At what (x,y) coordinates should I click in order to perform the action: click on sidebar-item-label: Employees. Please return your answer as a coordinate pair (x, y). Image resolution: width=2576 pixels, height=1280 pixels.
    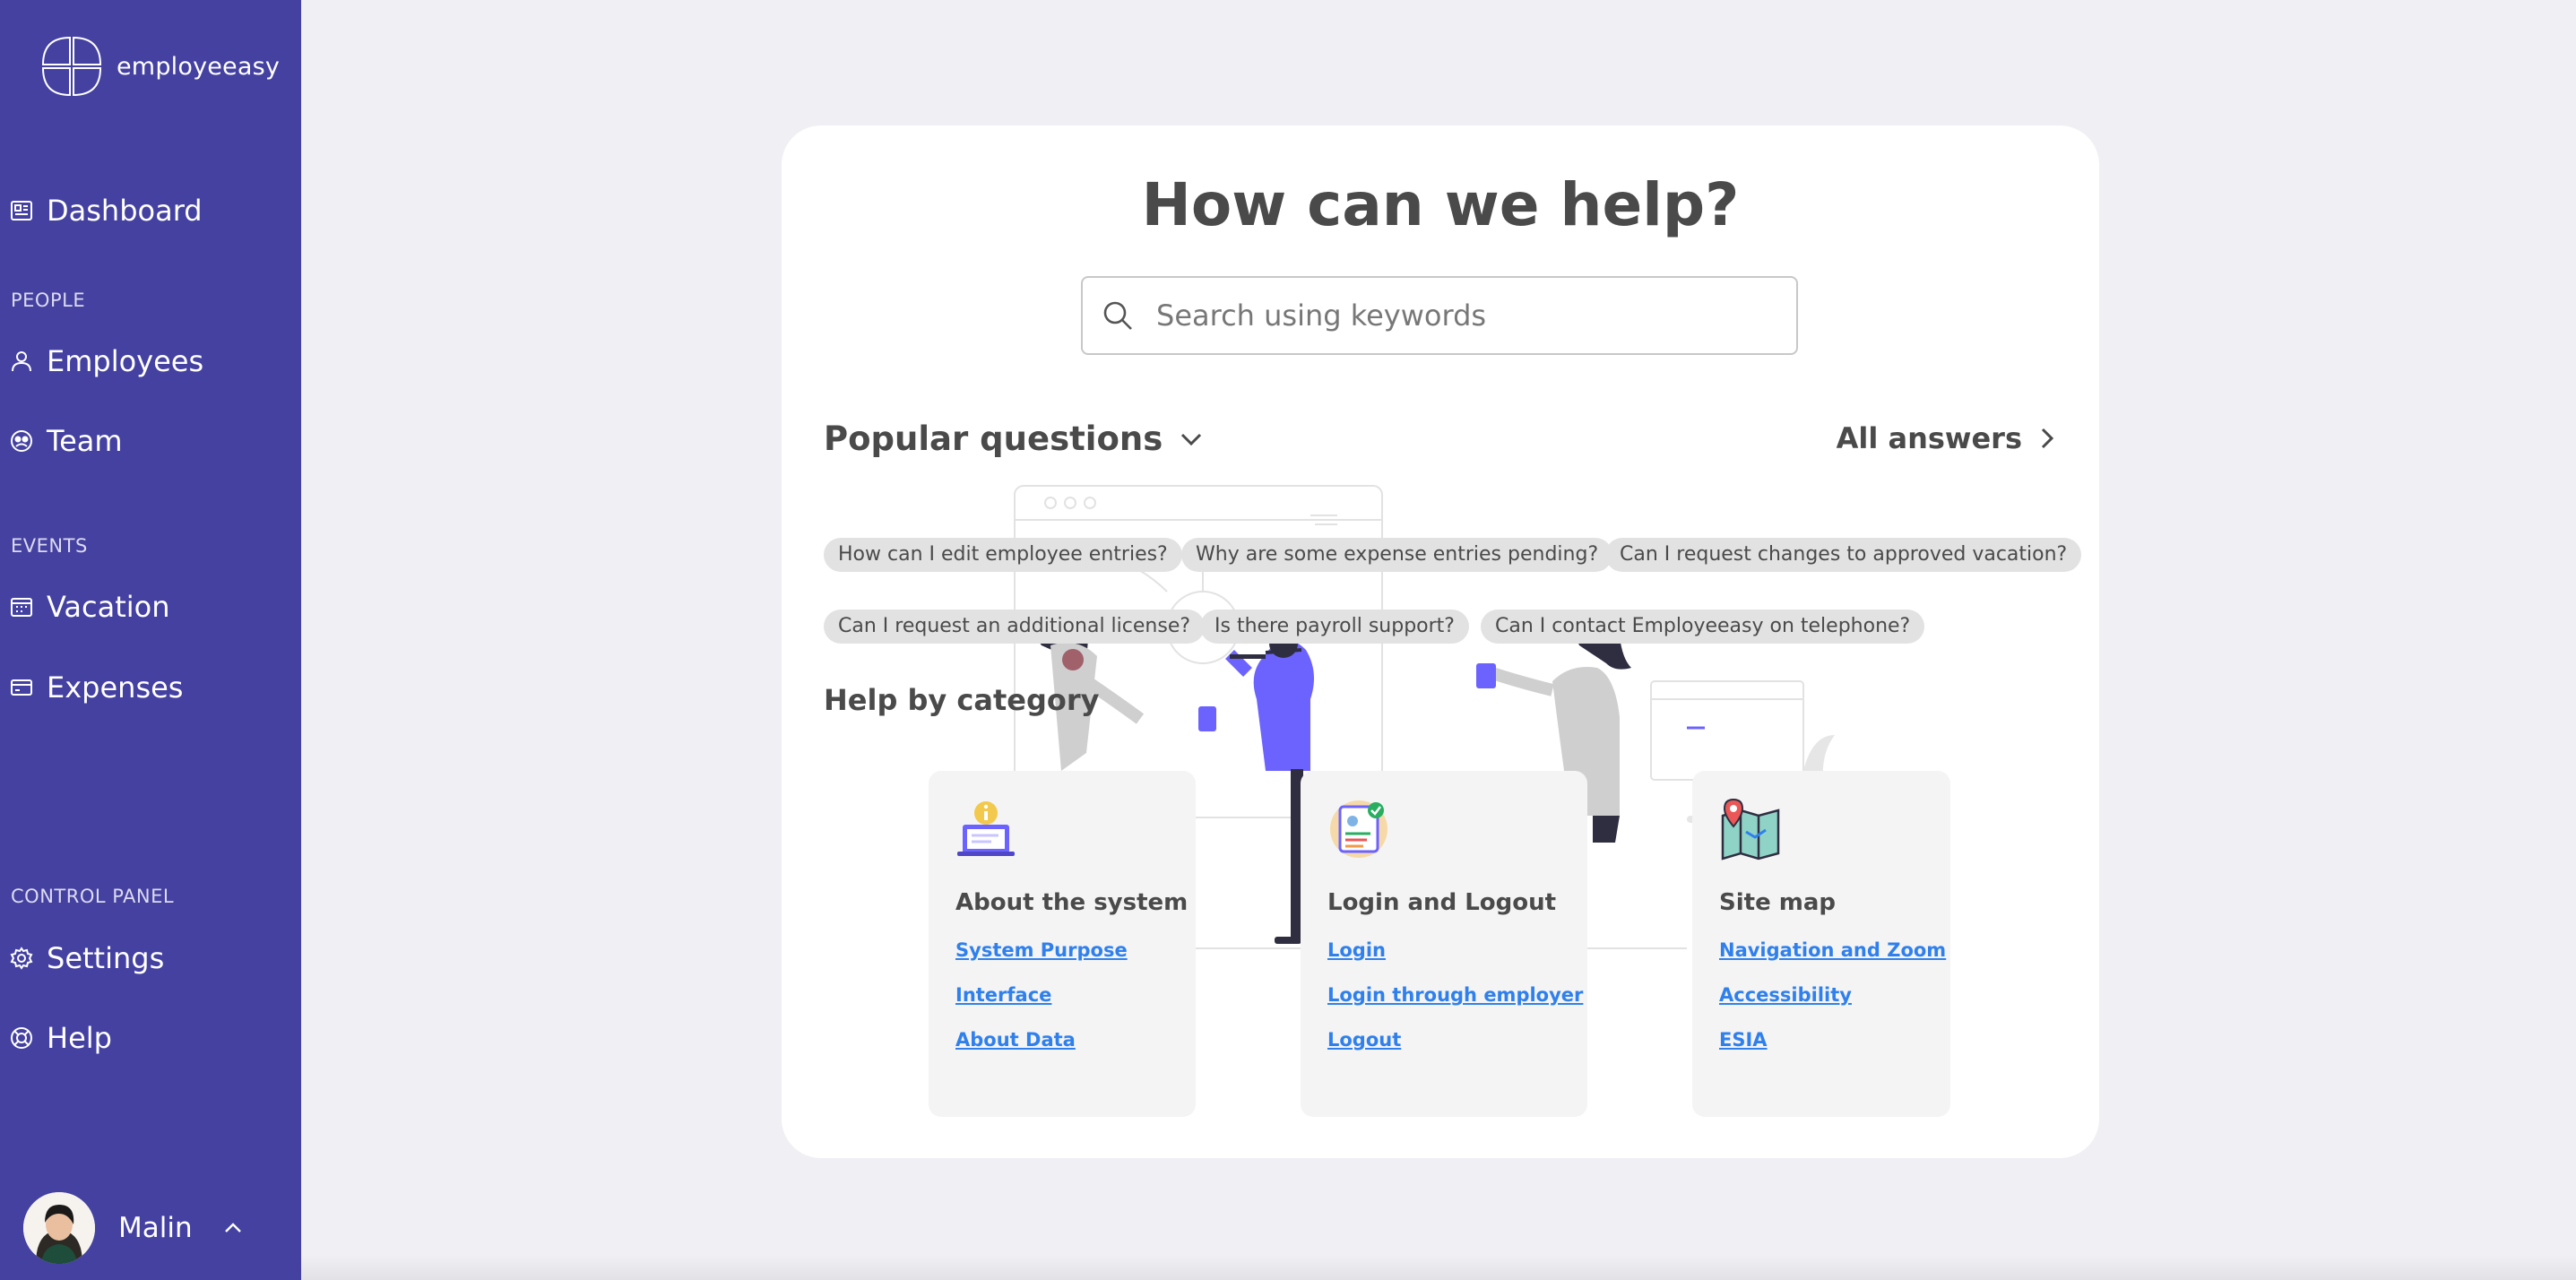
    Looking at the image, I should click on (125, 361).